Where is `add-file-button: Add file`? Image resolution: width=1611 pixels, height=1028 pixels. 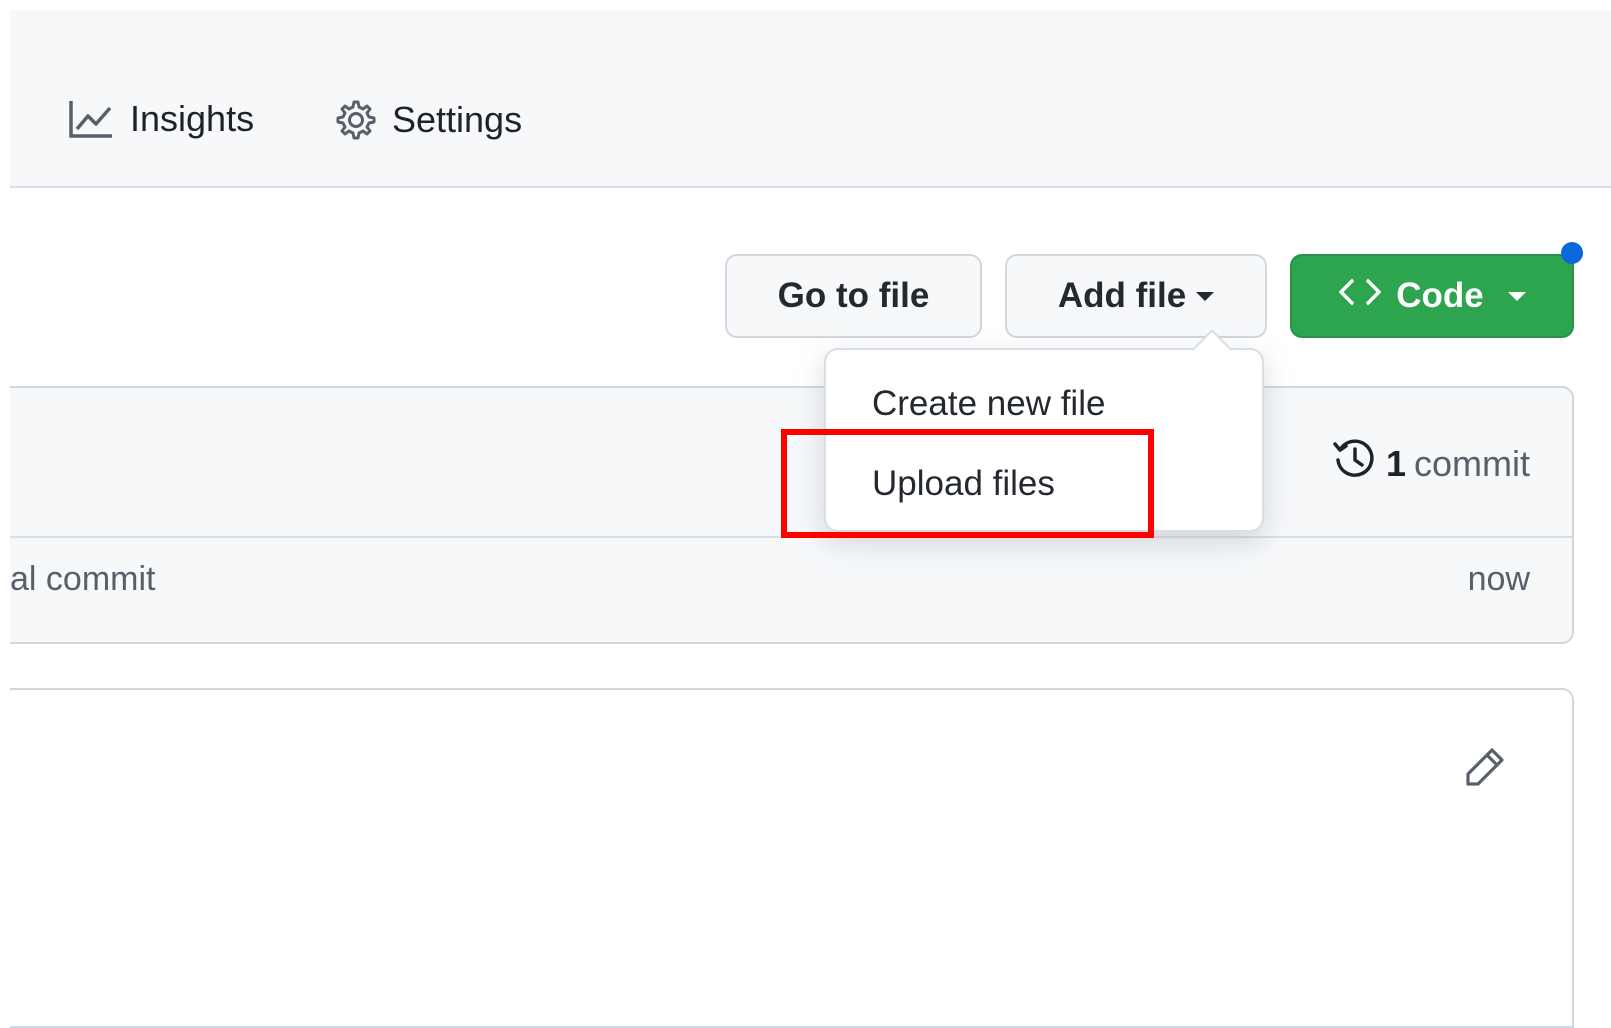
add-file-button: Add file is located at coordinates (1136, 296).